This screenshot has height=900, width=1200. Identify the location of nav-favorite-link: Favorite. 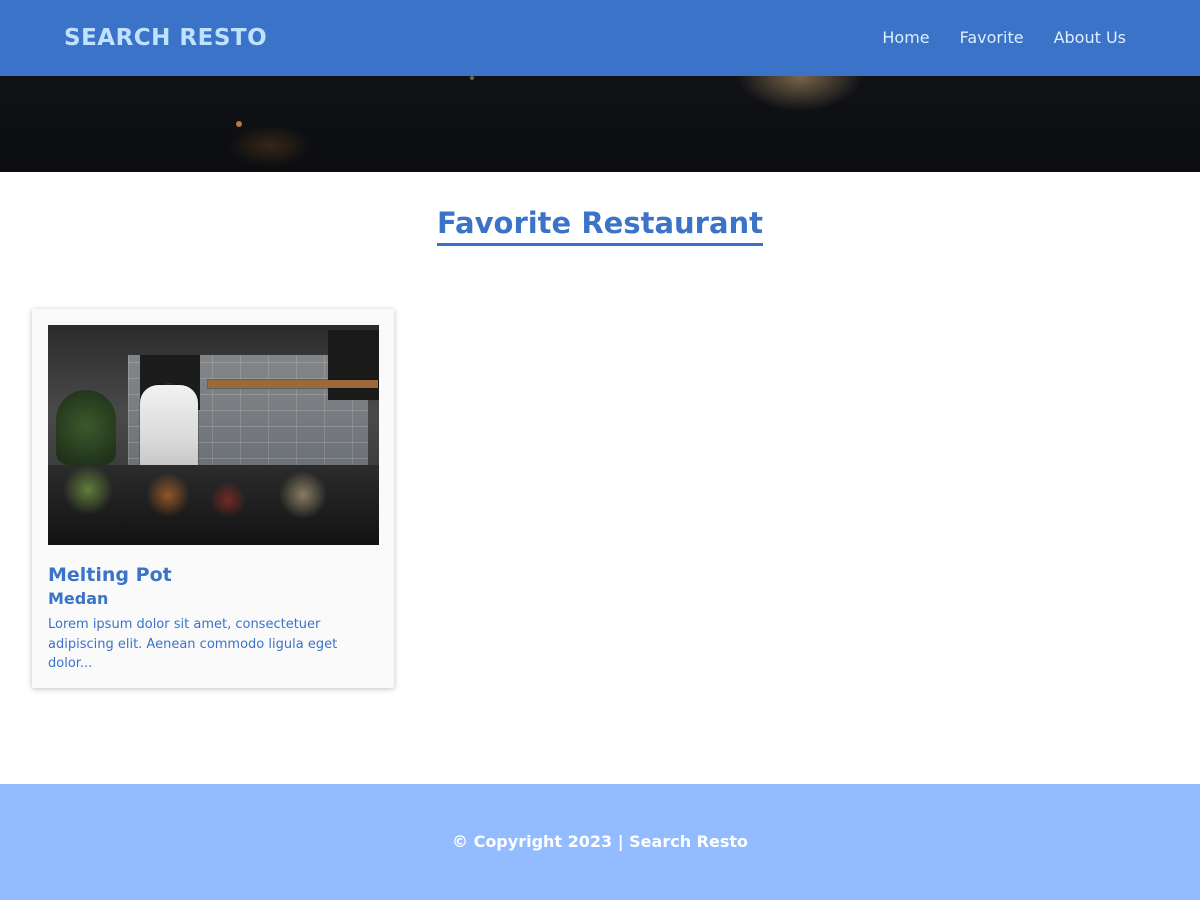
(992, 38).